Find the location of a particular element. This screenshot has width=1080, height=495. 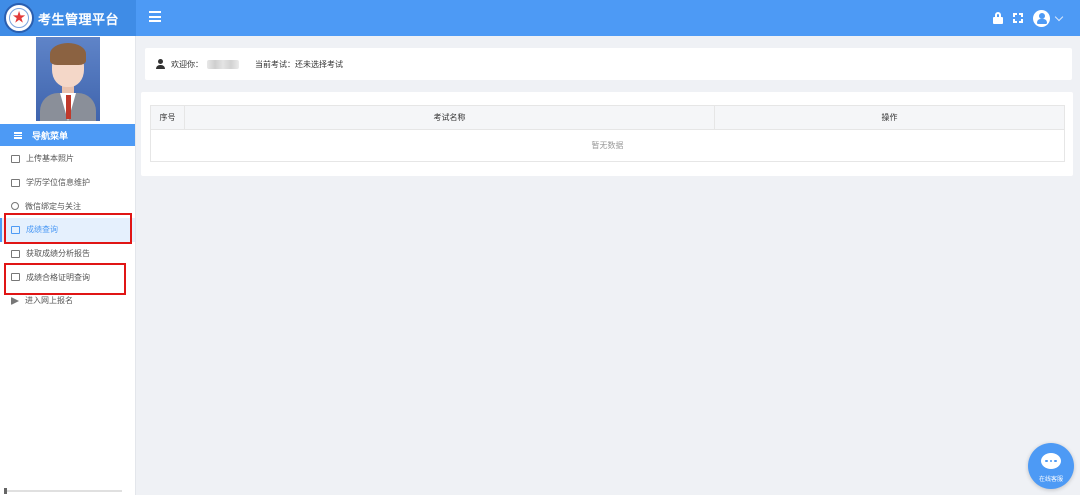

current-exam-value: 还未选择考试 is located at coordinates (319, 64).